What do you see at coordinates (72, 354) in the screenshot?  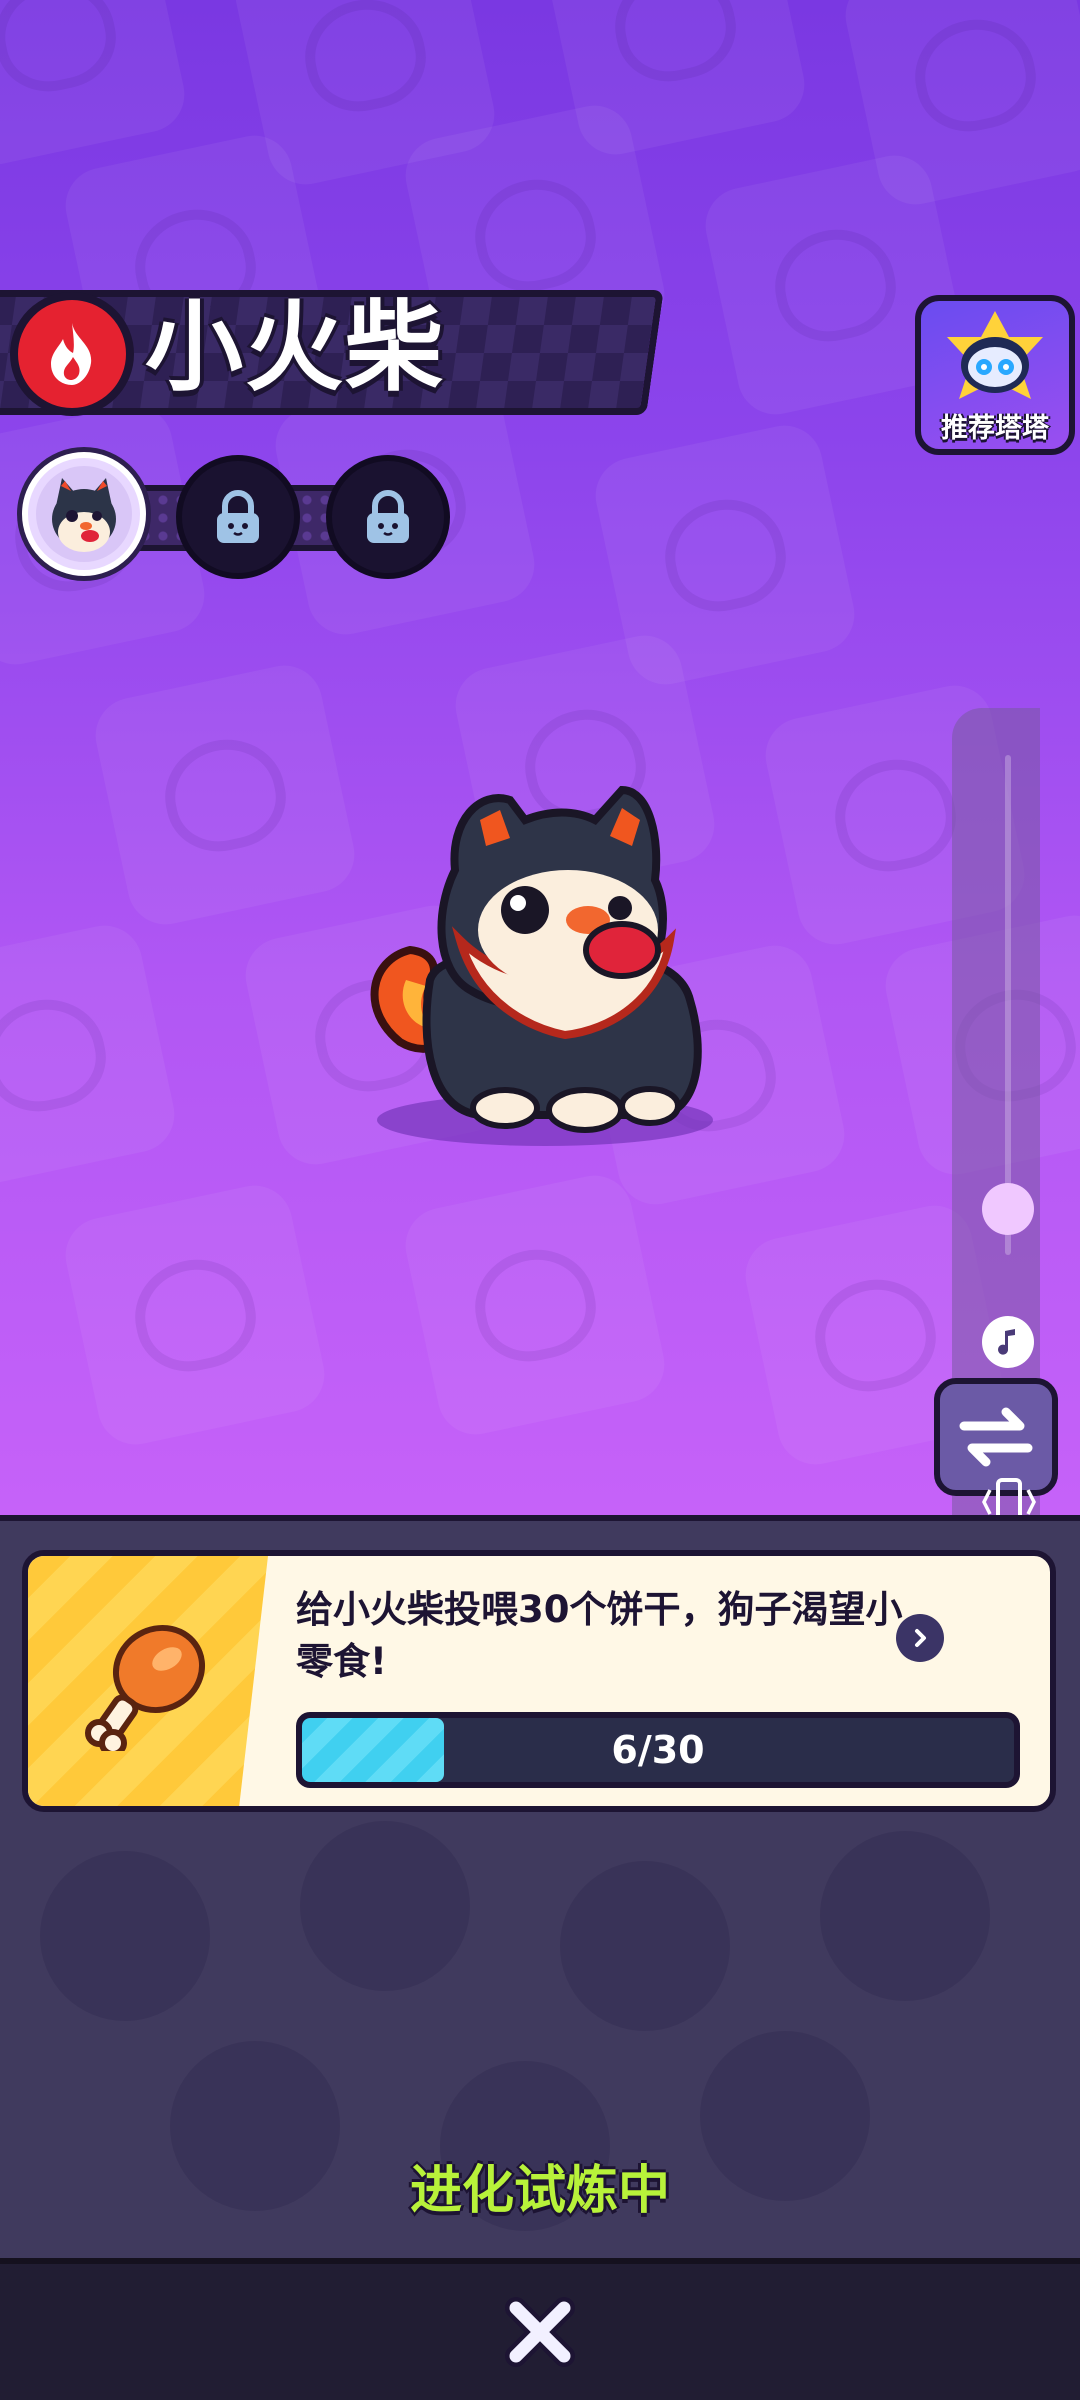 I see `fire-icon` at bounding box center [72, 354].